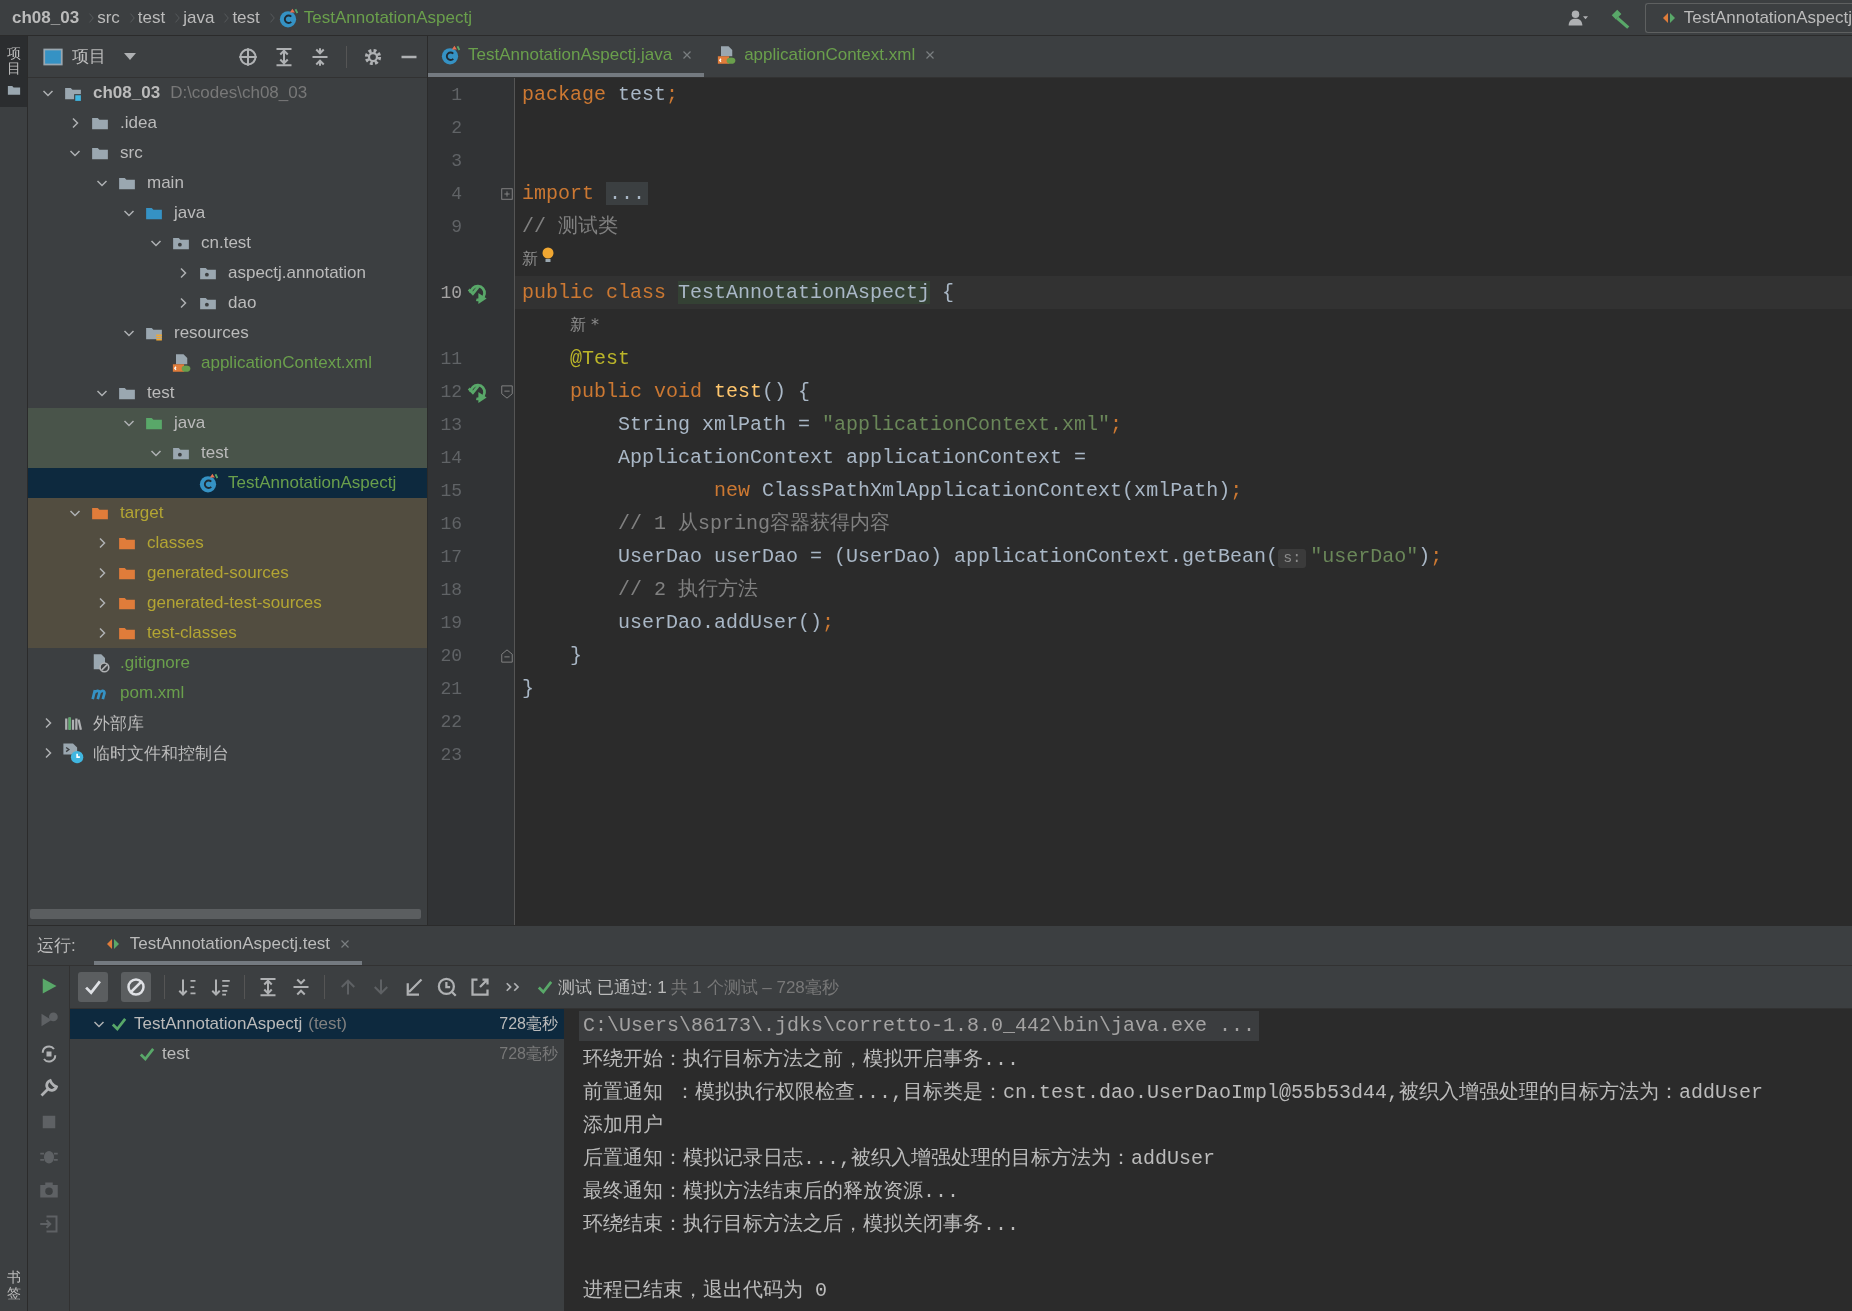 This screenshot has width=1852, height=1311. I want to click on view-selector: 项目, so click(89, 56).